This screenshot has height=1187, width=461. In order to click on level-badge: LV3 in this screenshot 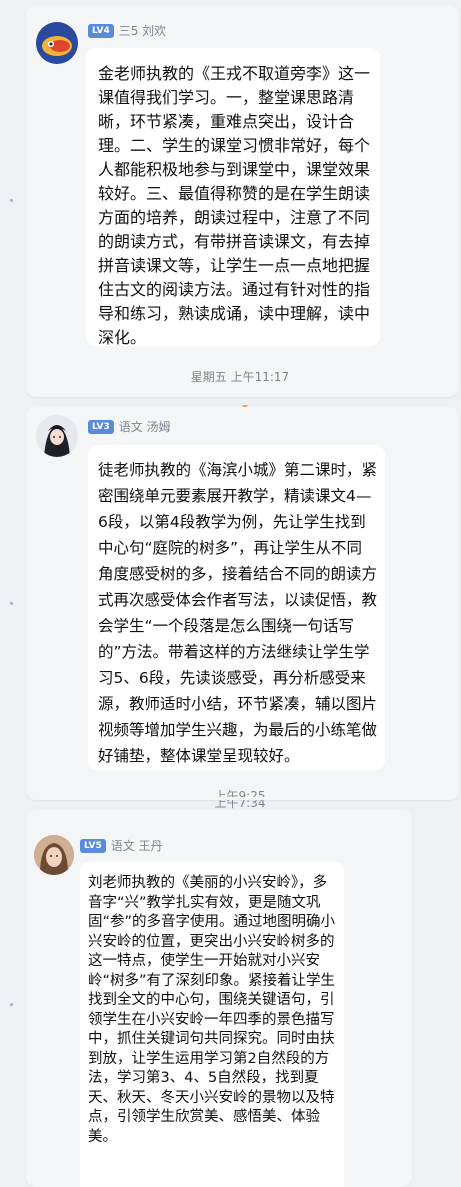, I will do `click(101, 426)`.